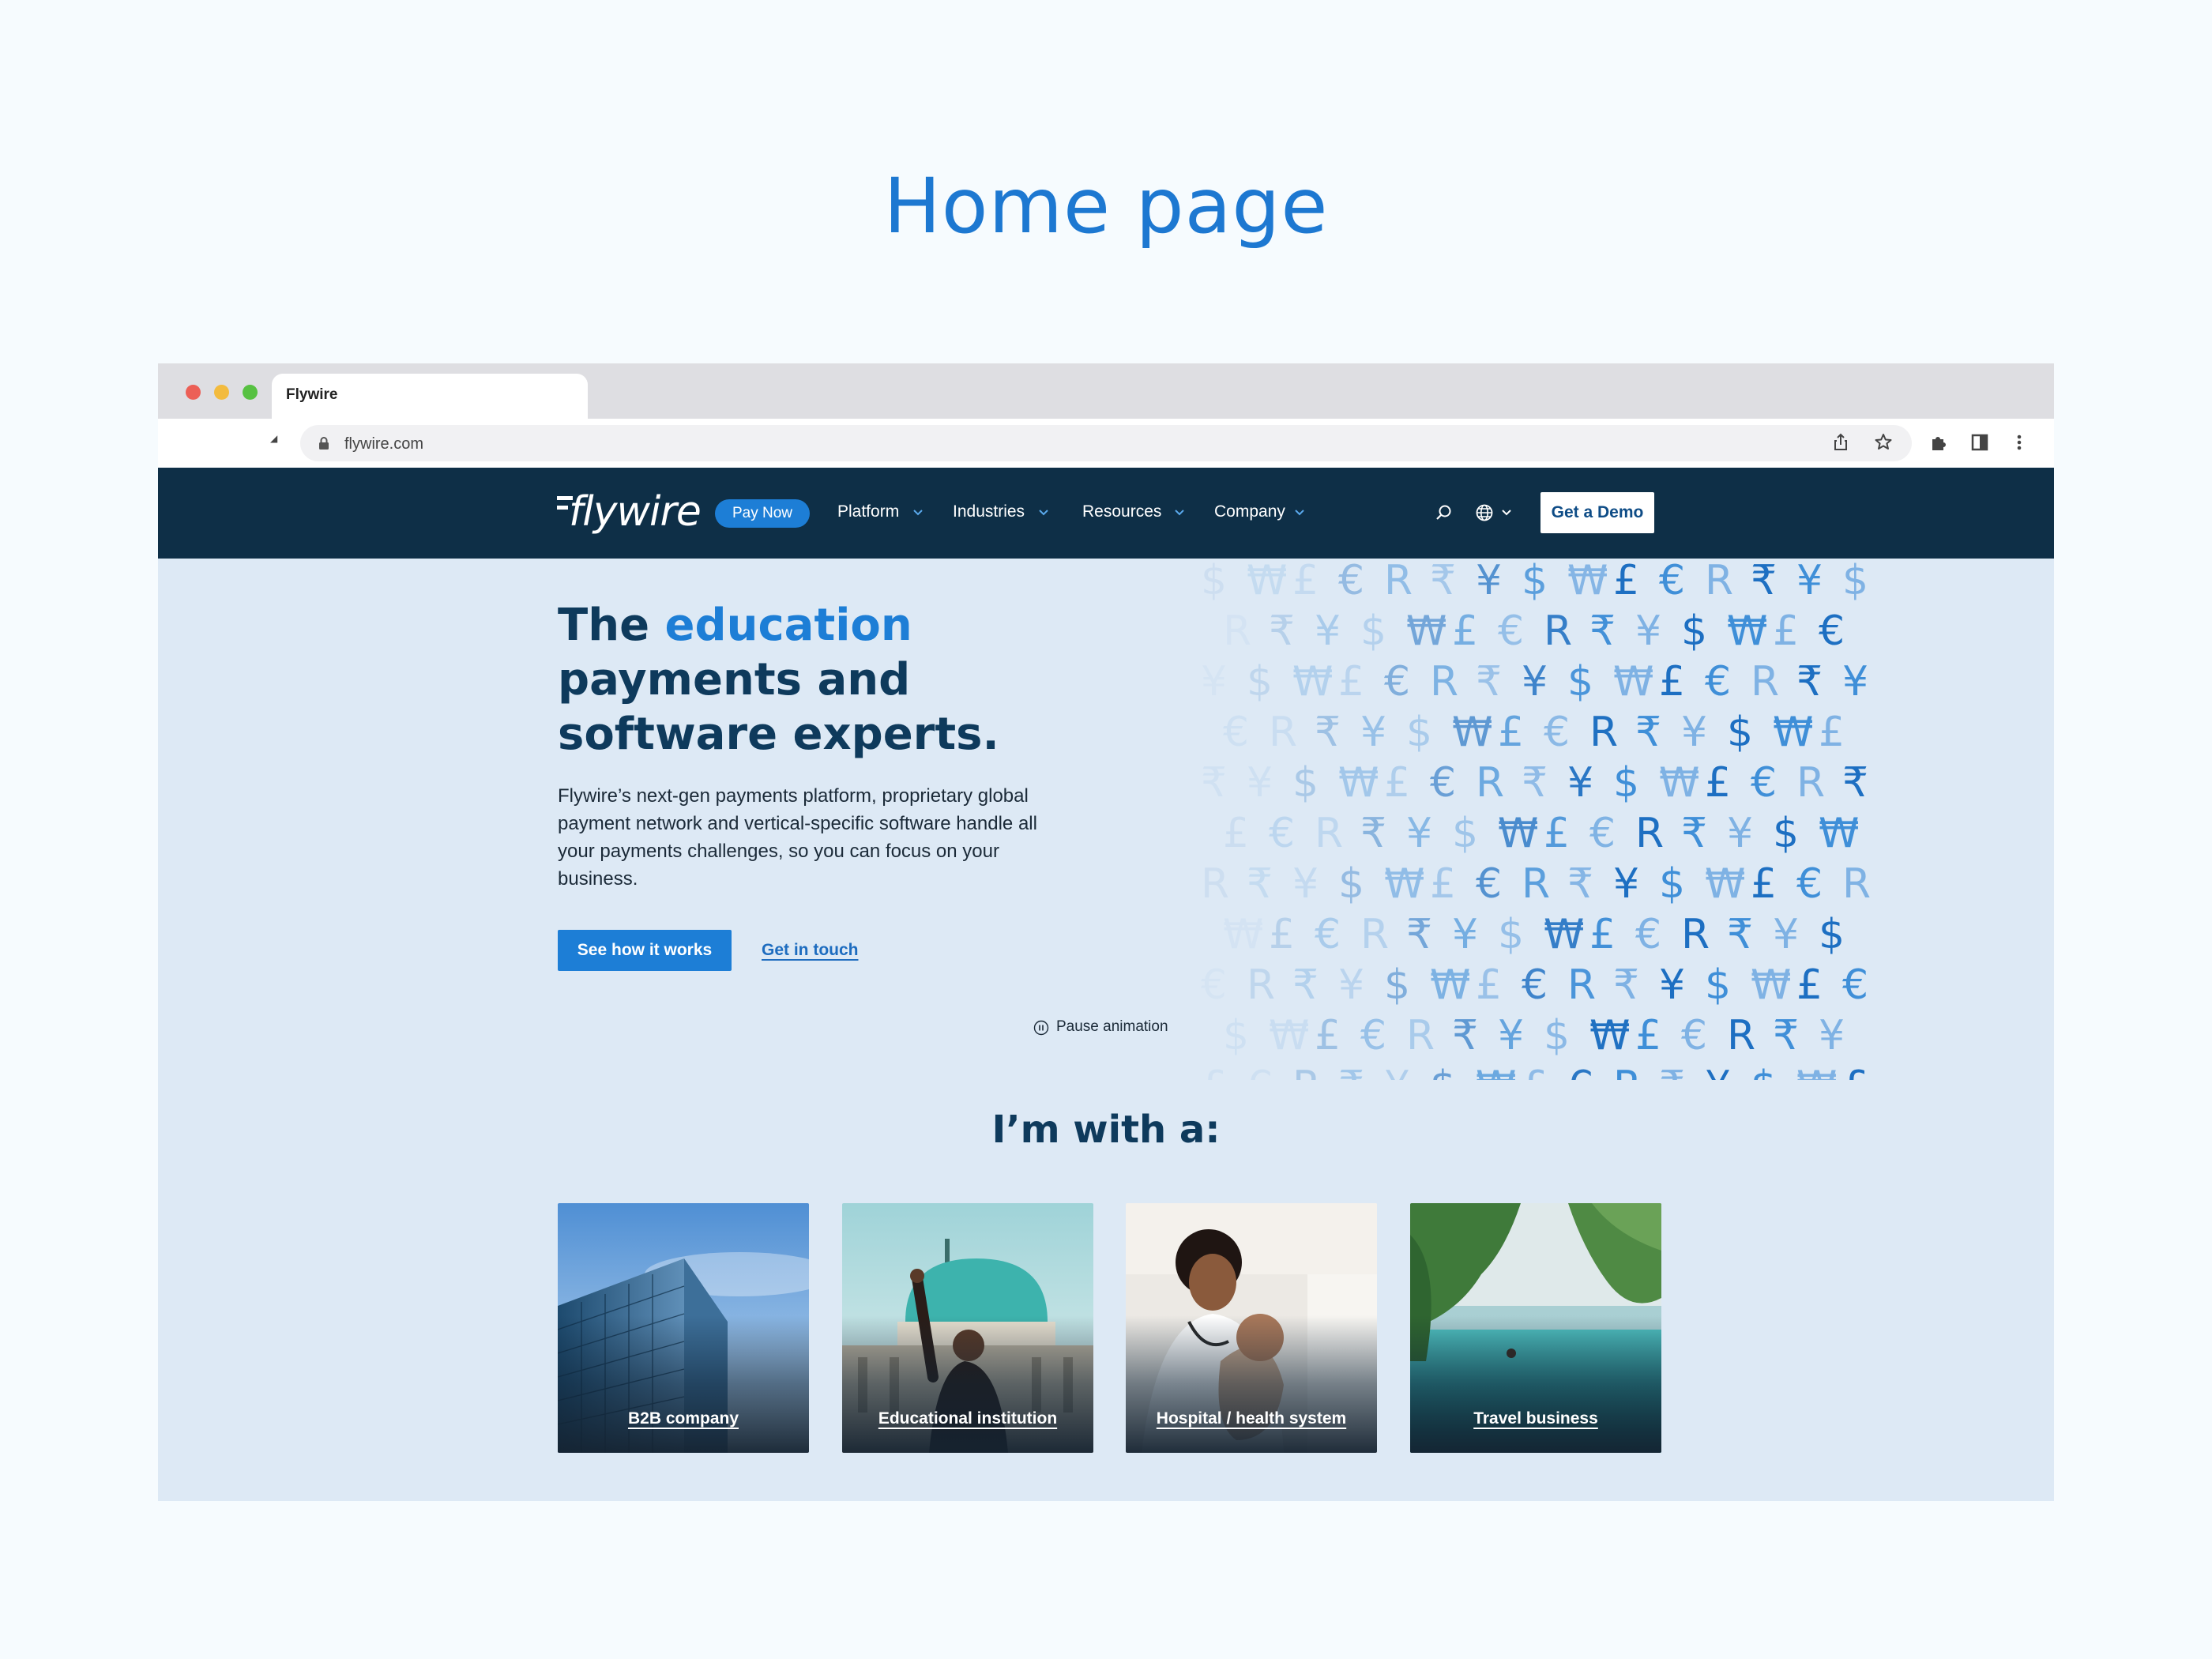 Image resolution: width=2212 pixels, height=1659 pixels. What do you see at coordinates (1841, 442) in the screenshot?
I see `share-icon` at bounding box center [1841, 442].